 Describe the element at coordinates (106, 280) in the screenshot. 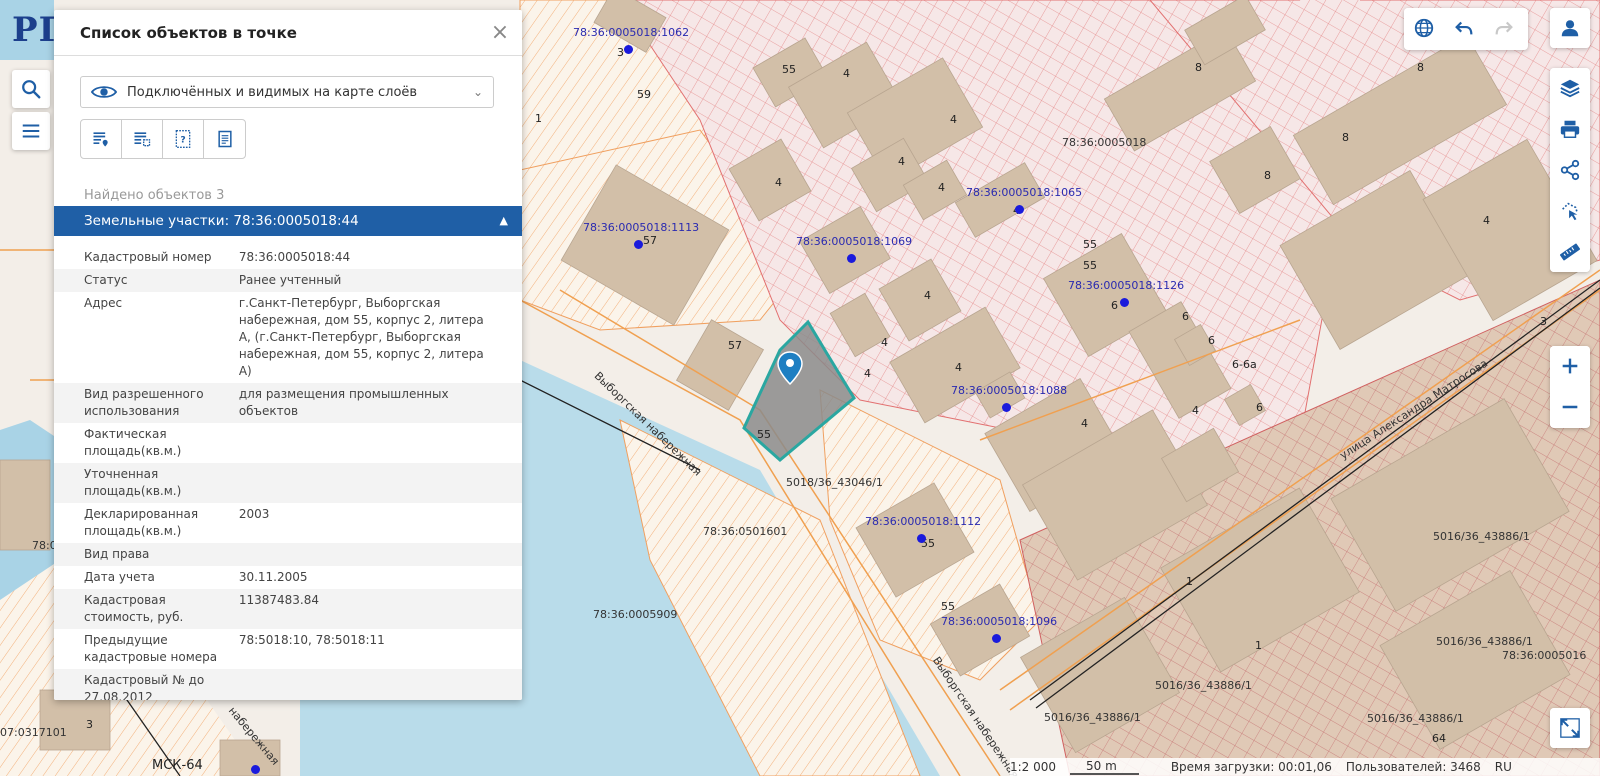

I see `property-key: Статус` at that location.